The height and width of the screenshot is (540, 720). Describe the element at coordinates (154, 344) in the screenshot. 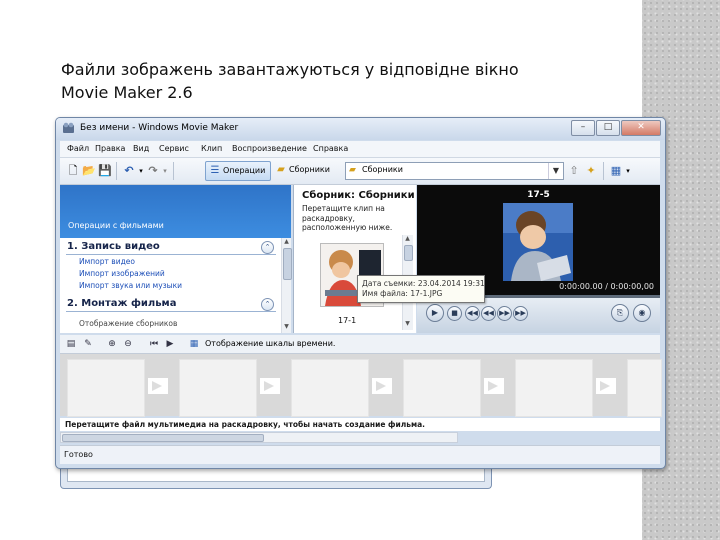

I see `rewind-storyboard-icon: ⏮` at that location.